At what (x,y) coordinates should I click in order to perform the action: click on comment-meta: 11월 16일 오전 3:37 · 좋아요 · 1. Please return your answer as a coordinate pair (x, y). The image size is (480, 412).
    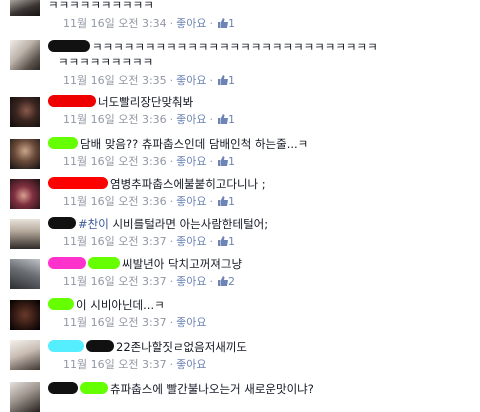
    Looking at the image, I should click on (149, 241).